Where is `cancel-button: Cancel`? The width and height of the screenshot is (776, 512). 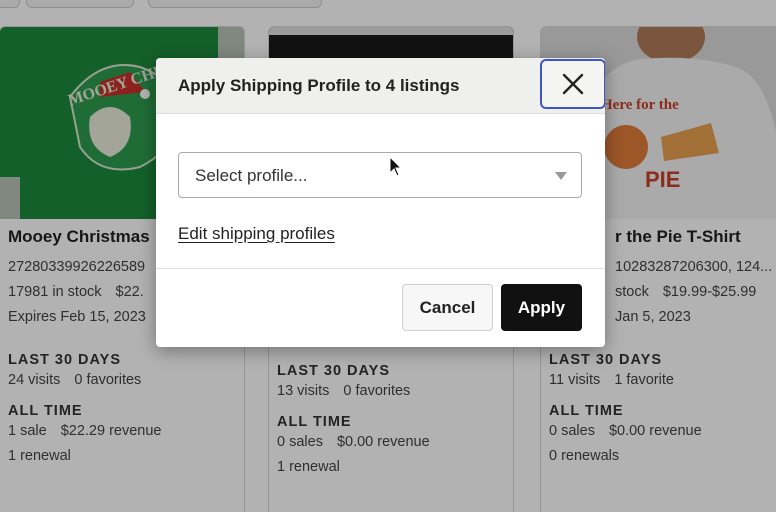 cancel-button: Cancel is located at coordinates (447, 307).